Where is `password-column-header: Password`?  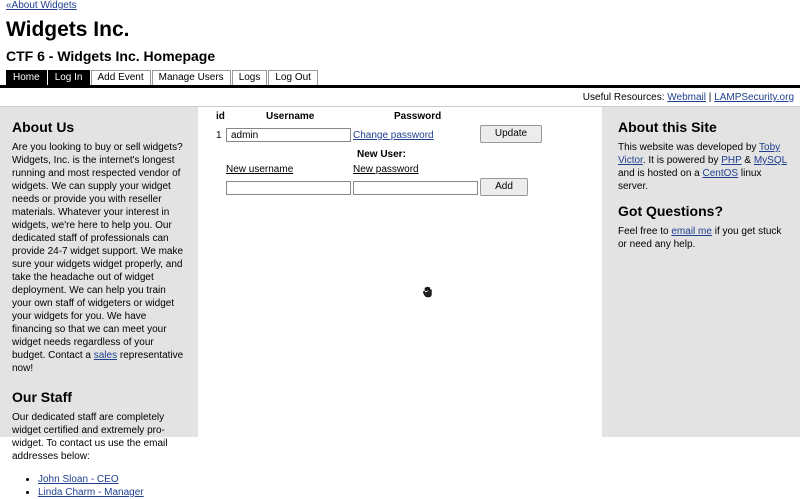 password-column-header: Password is located at coordinates (418, 116).